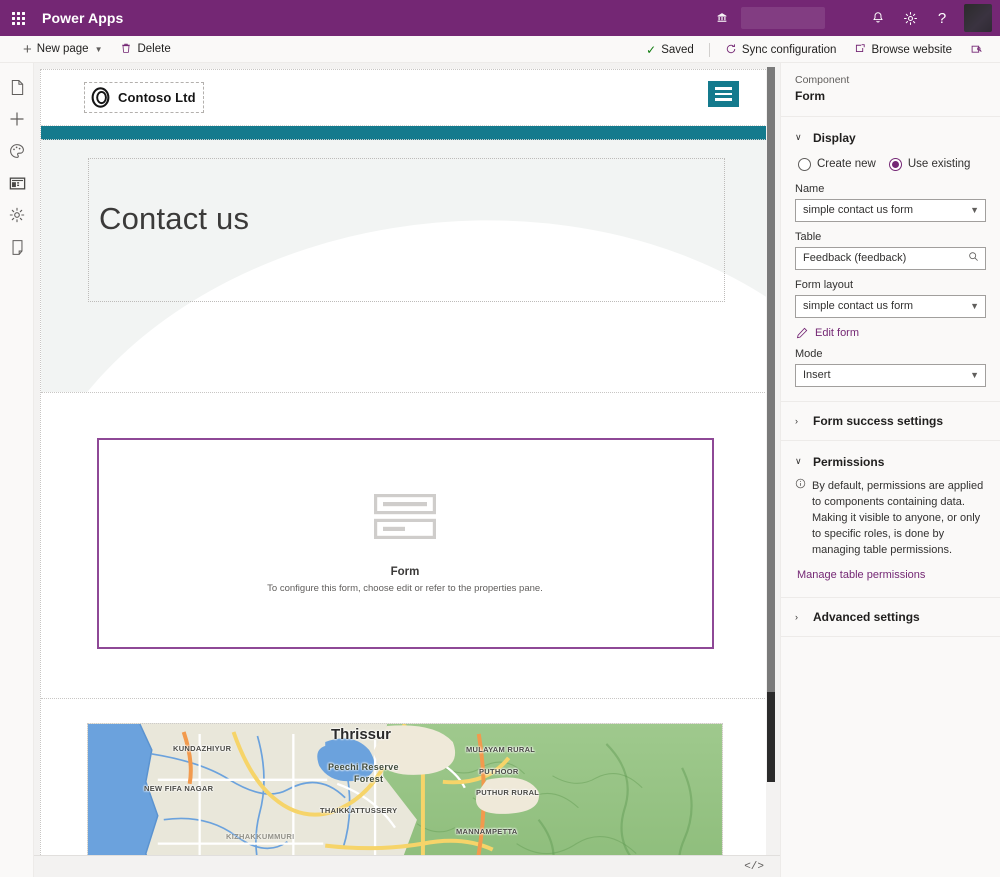  I want to click on radio-use-existing-label: Use existing, so click(939, 164).